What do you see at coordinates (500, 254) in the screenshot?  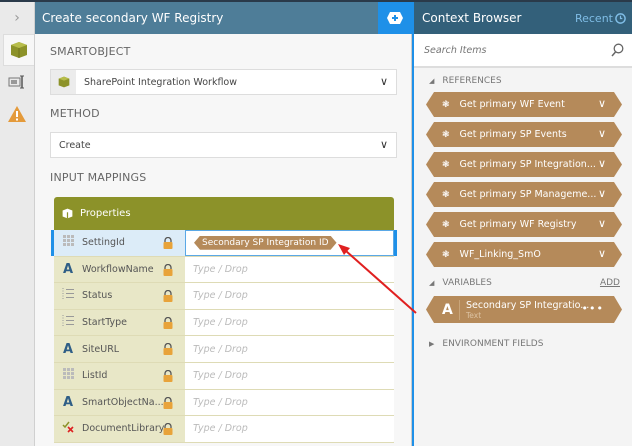 I see `reference-label: WF_Linking_SmO` at bounding box center [500, 254].